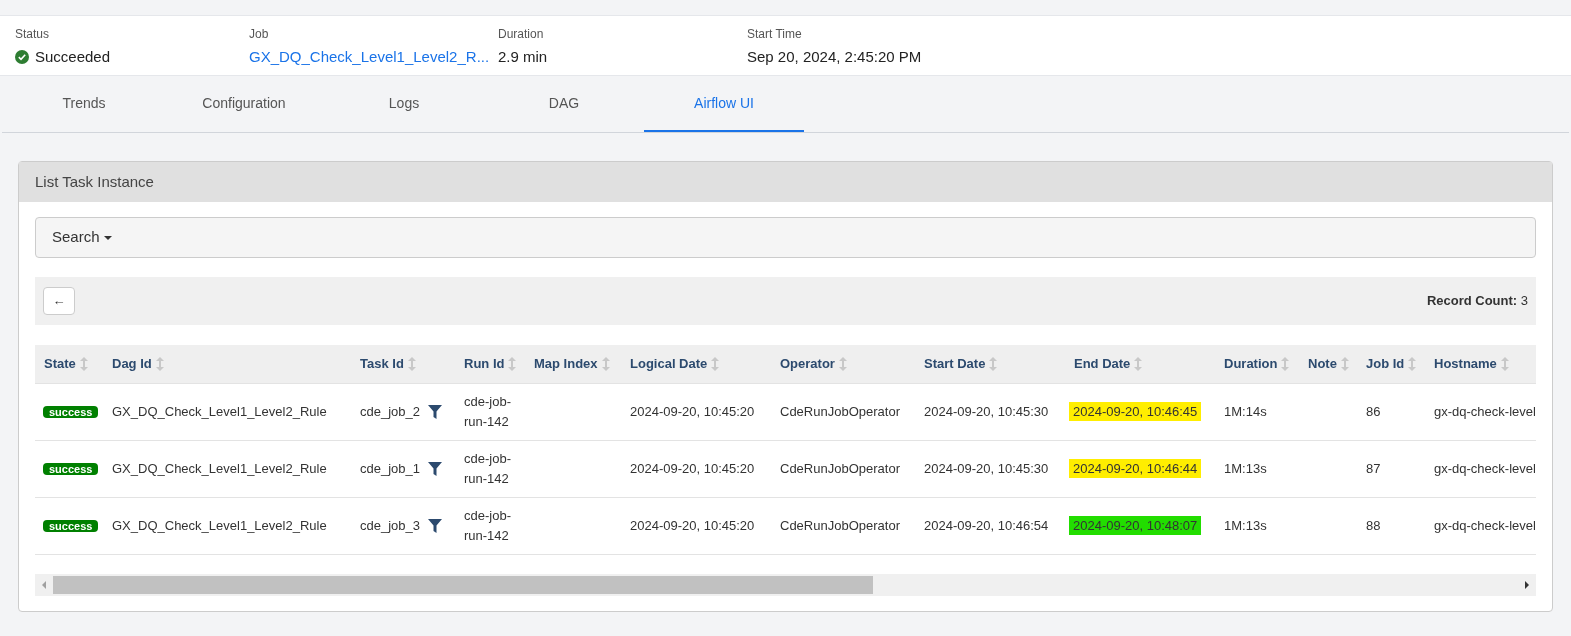 This screenshot has height=636, width=1571. I want to click on column-header: Task Id, so click(403, 364).